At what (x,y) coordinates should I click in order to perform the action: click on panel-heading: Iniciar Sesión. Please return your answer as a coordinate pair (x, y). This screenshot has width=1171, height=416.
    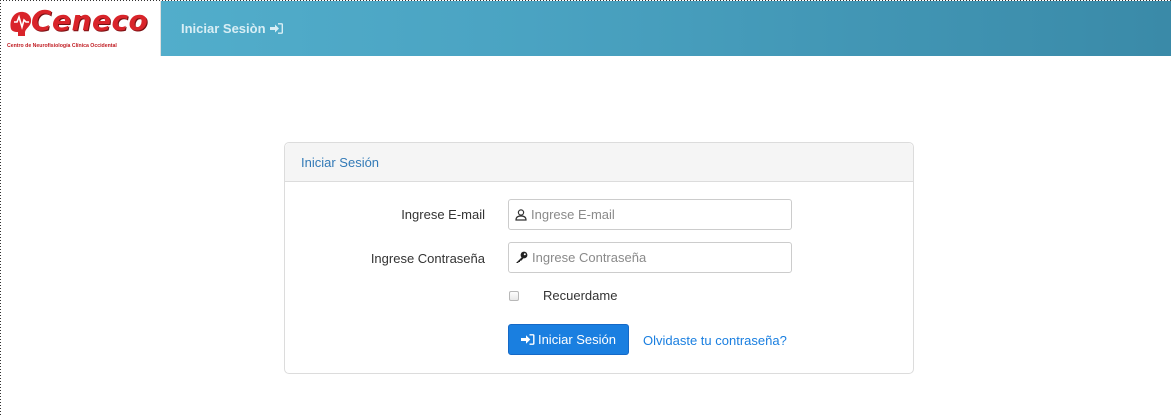
    Looking at the image, I should click on (599, 162).